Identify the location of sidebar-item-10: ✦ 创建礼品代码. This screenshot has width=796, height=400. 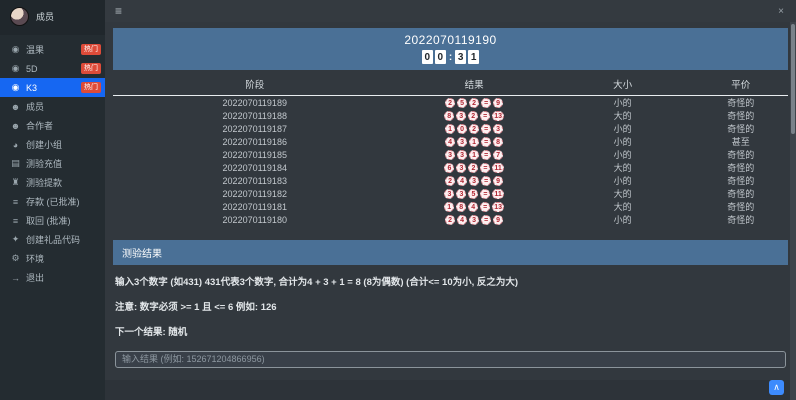
(52, 239).